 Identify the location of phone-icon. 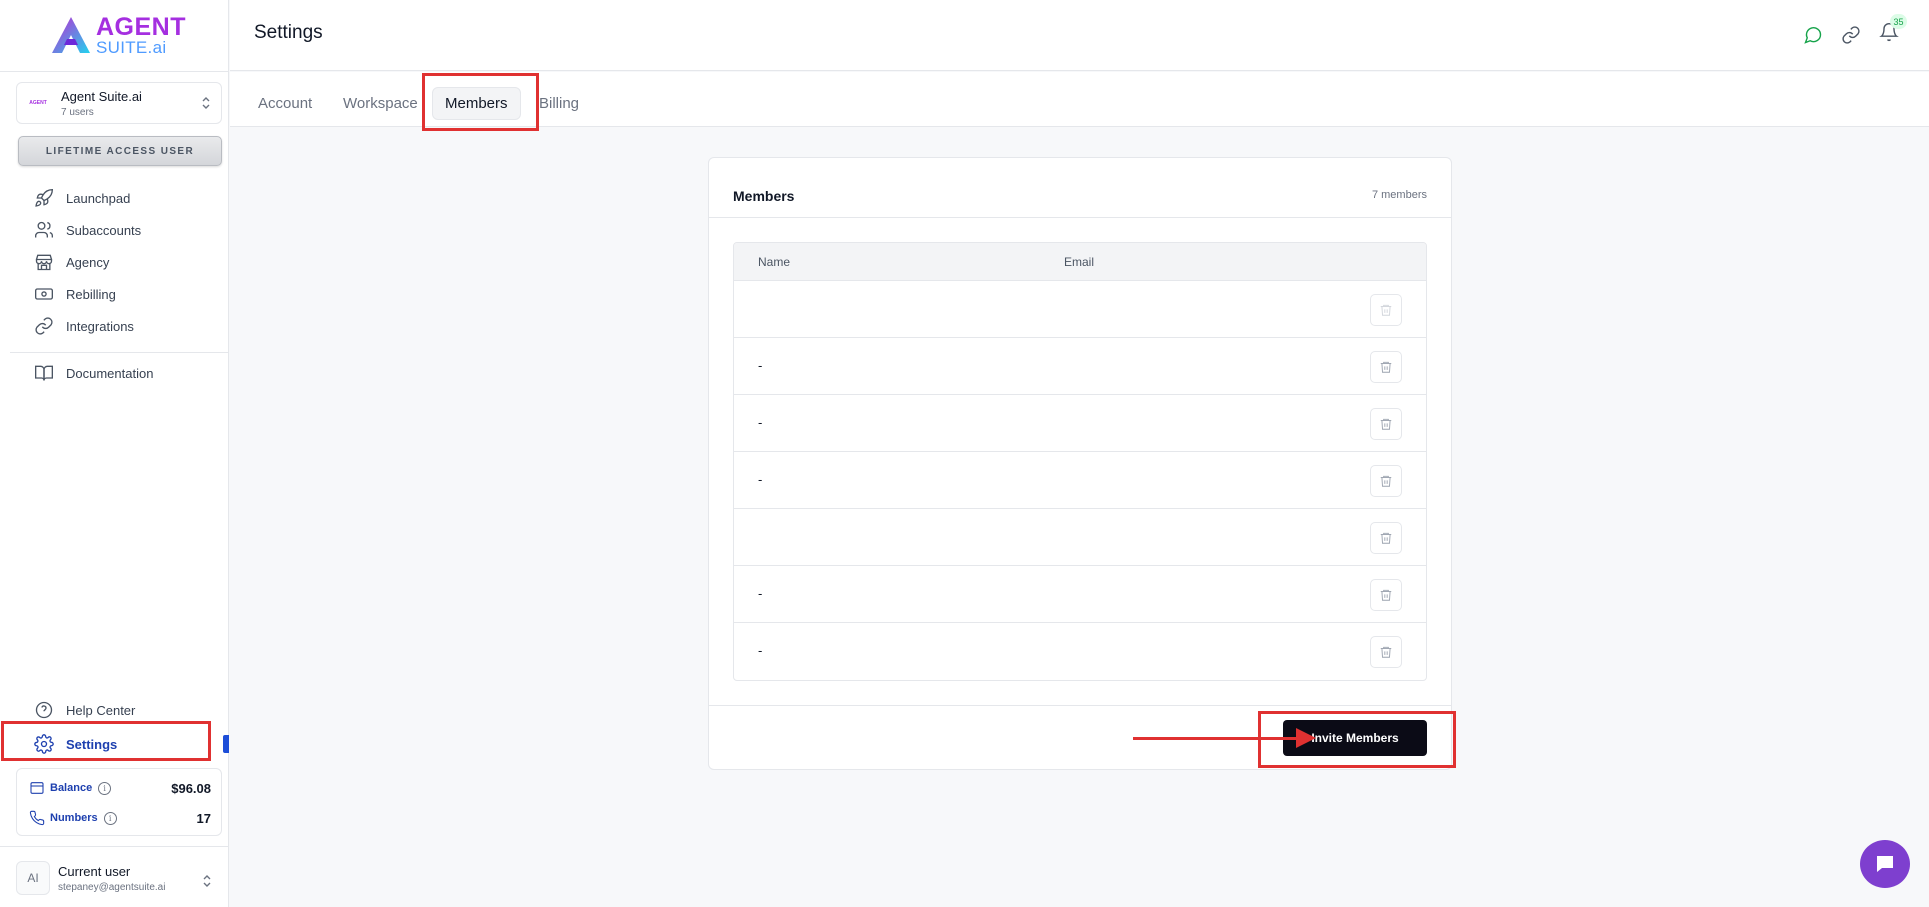
(37, 818).